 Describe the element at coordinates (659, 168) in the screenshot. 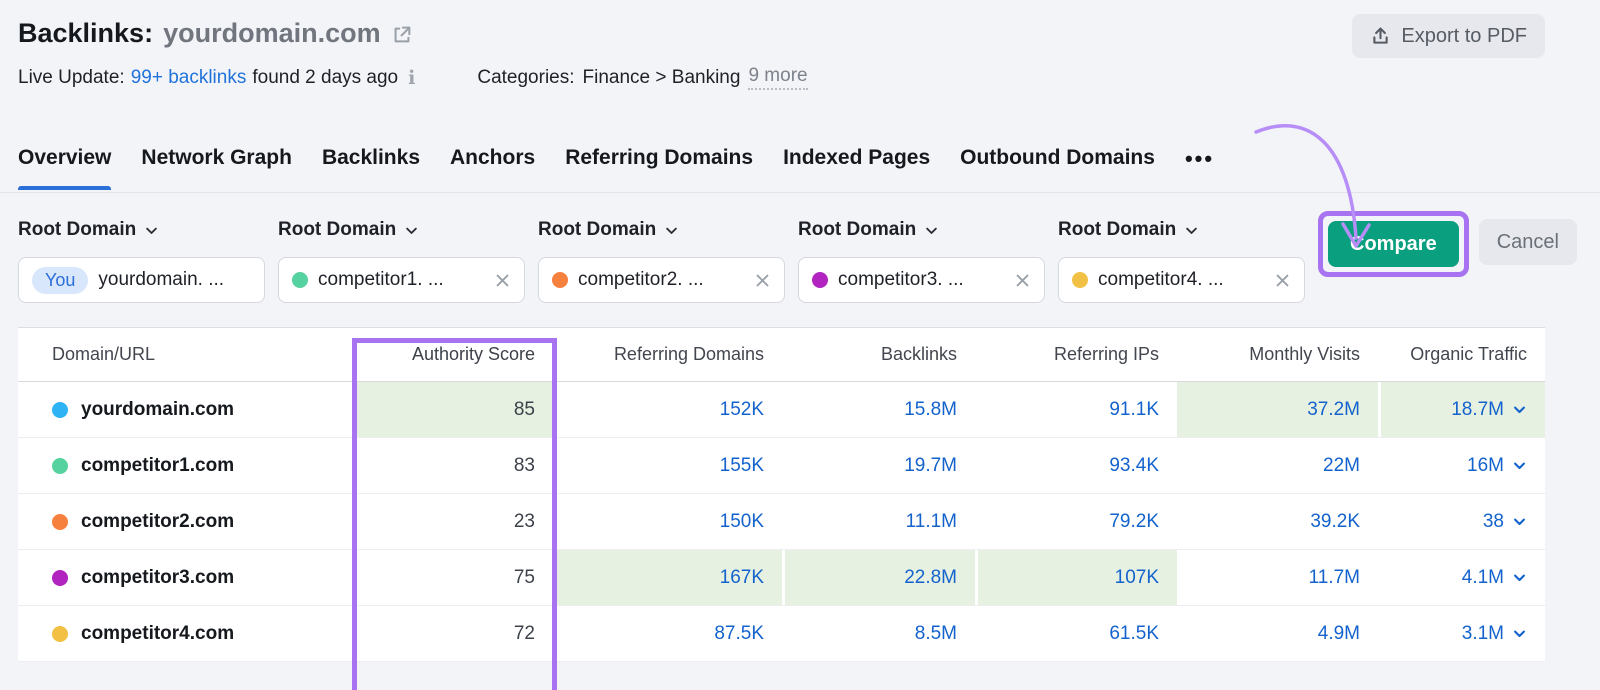

I see `tab-referring-domains: Referring Domains` at that location.